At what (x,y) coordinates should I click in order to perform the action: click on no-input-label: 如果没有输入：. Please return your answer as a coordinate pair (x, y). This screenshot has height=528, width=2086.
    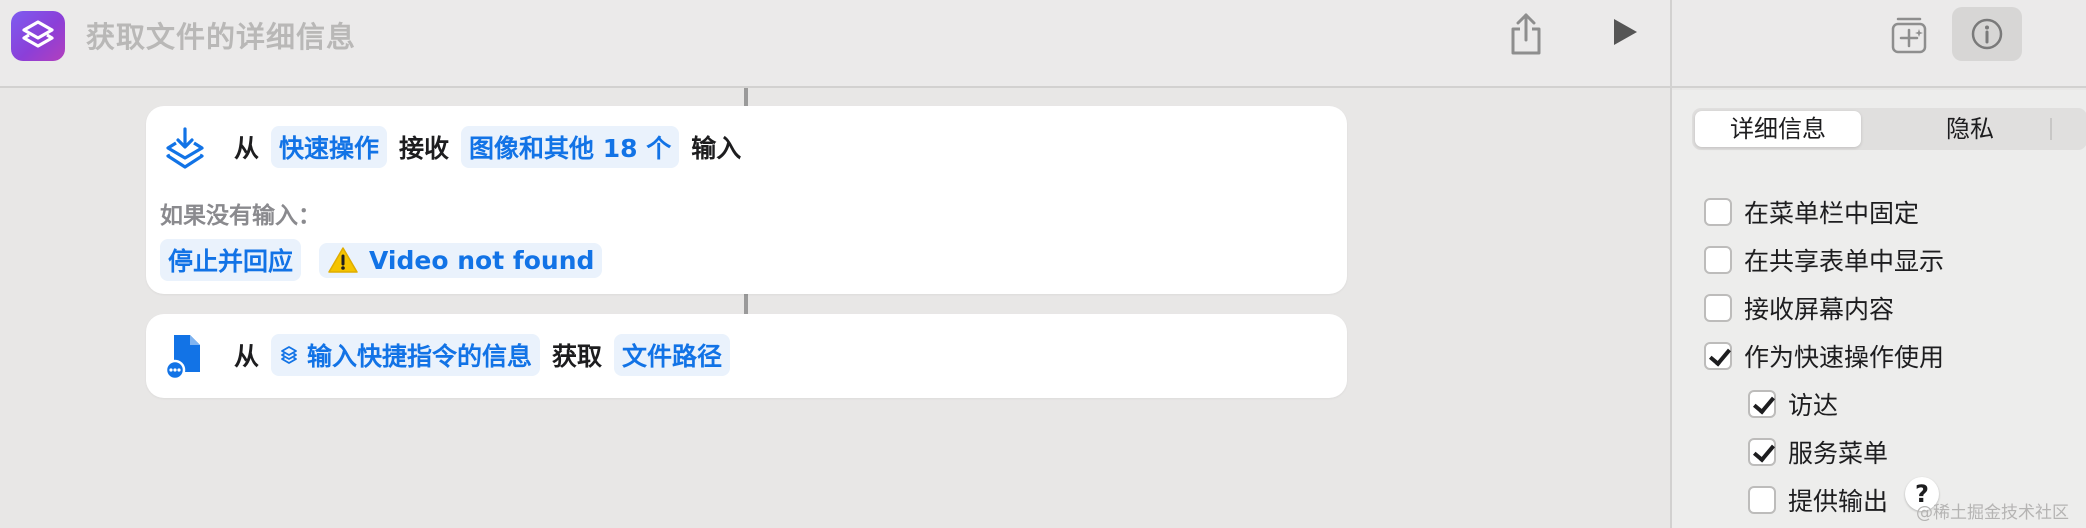
    Looking at the image, I should click on (240, 216).